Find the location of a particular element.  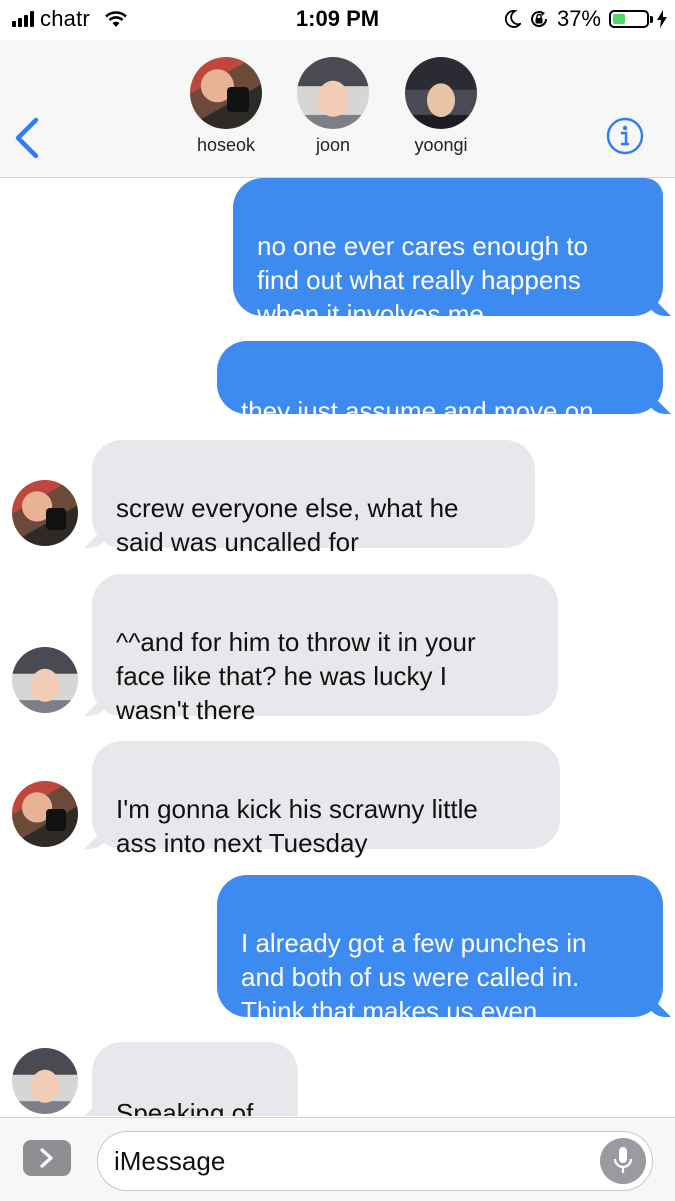

microphone-button is located at coordinates (623, 1161).